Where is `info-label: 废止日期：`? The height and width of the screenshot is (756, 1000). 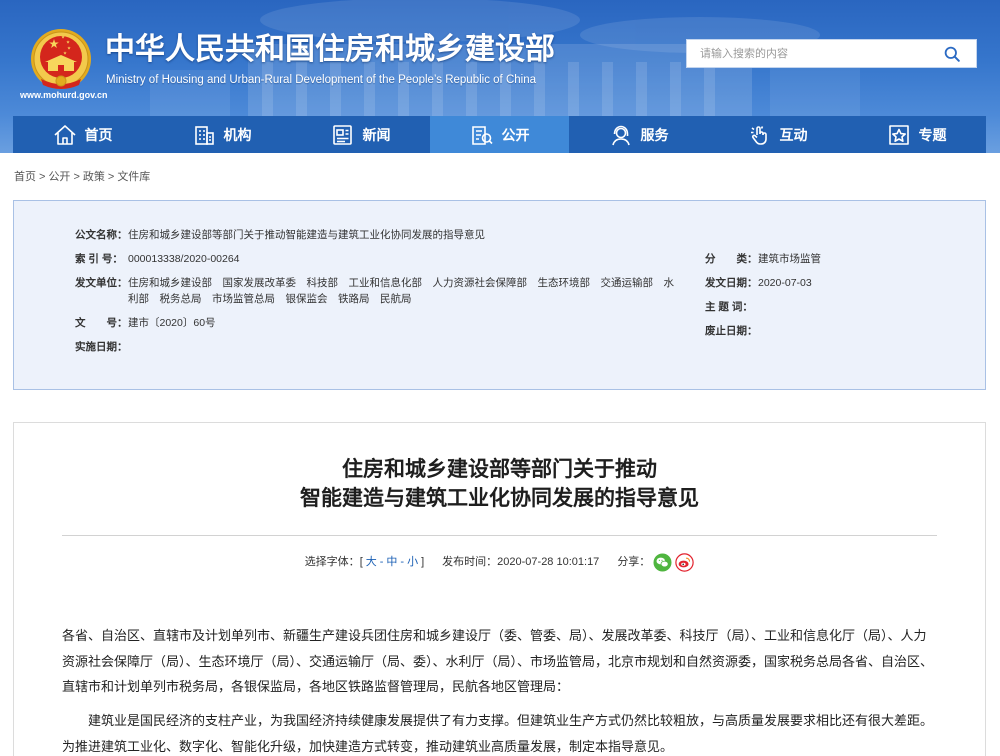
info-label: 废止日期： is located at coordinates (731, 331).